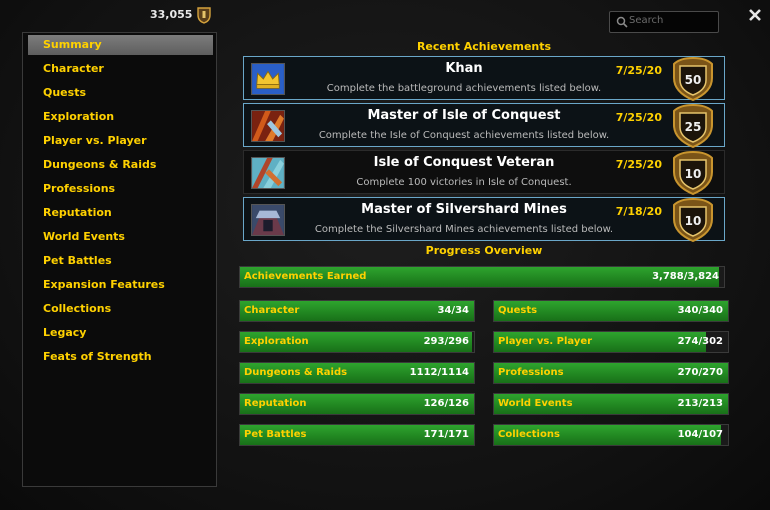 The image size is (770, 510). Describe the element at coordinates (120, 237) in the screenshot. I see `sidebar-item-world-events: World Events` at that location.